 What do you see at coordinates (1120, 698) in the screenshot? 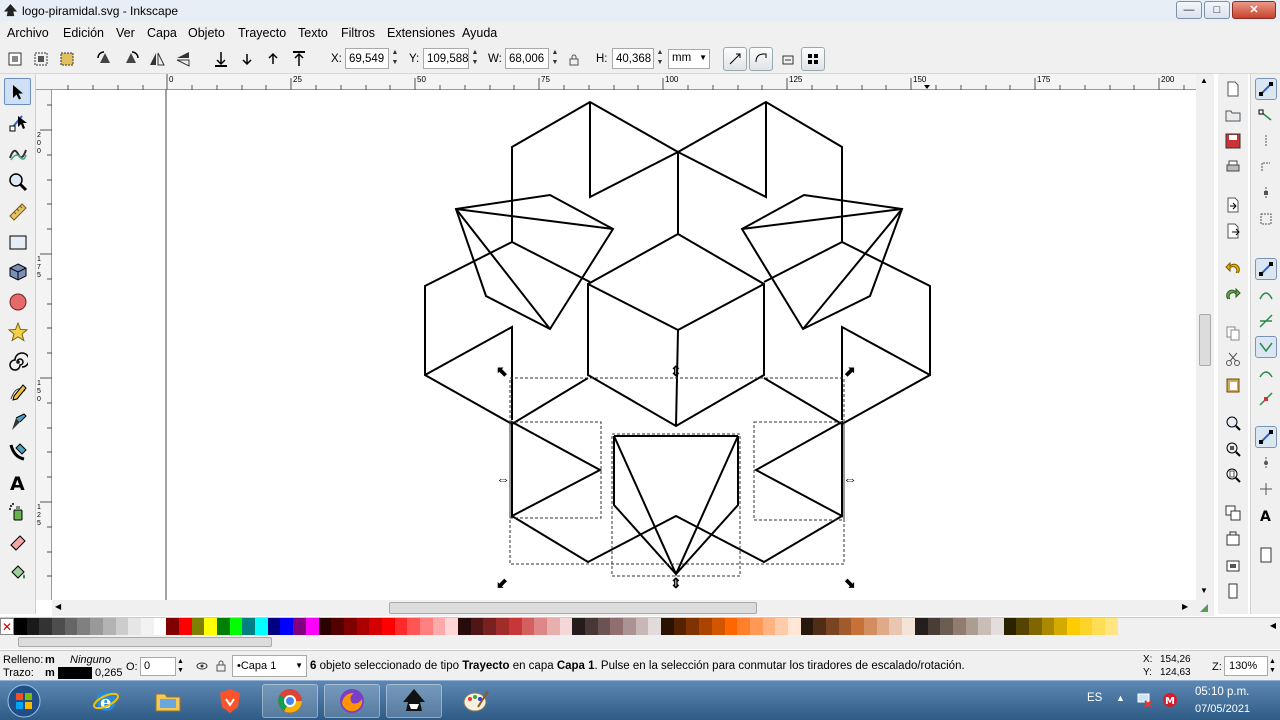
I see `tray-expand-icon: ▲` at bounding box center [1120, 698].